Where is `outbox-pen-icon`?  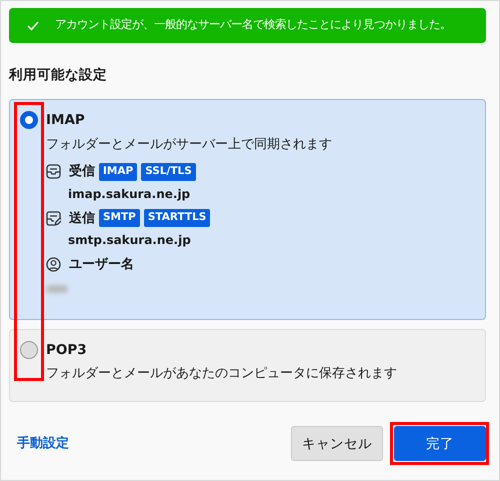 outbox-pen-icon is located at coordinates (53, 218).